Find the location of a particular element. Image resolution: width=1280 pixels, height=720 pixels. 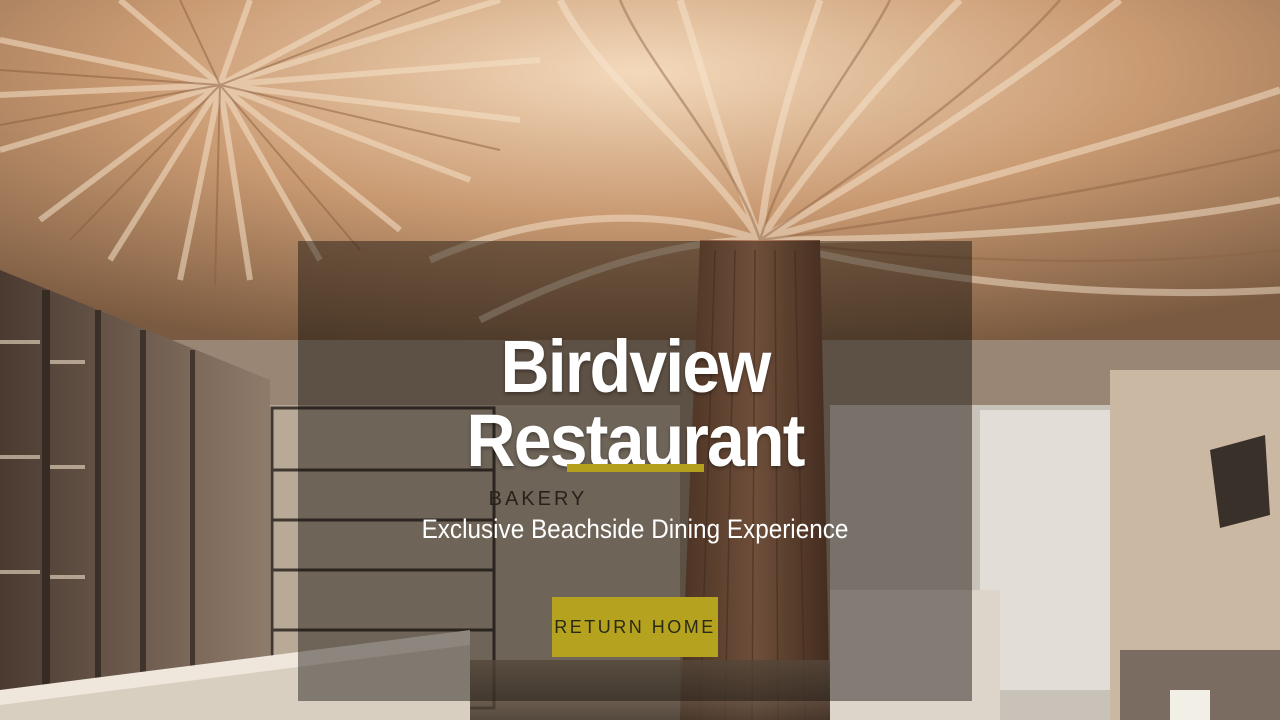

title-divider is located at coordinates (635, 468).